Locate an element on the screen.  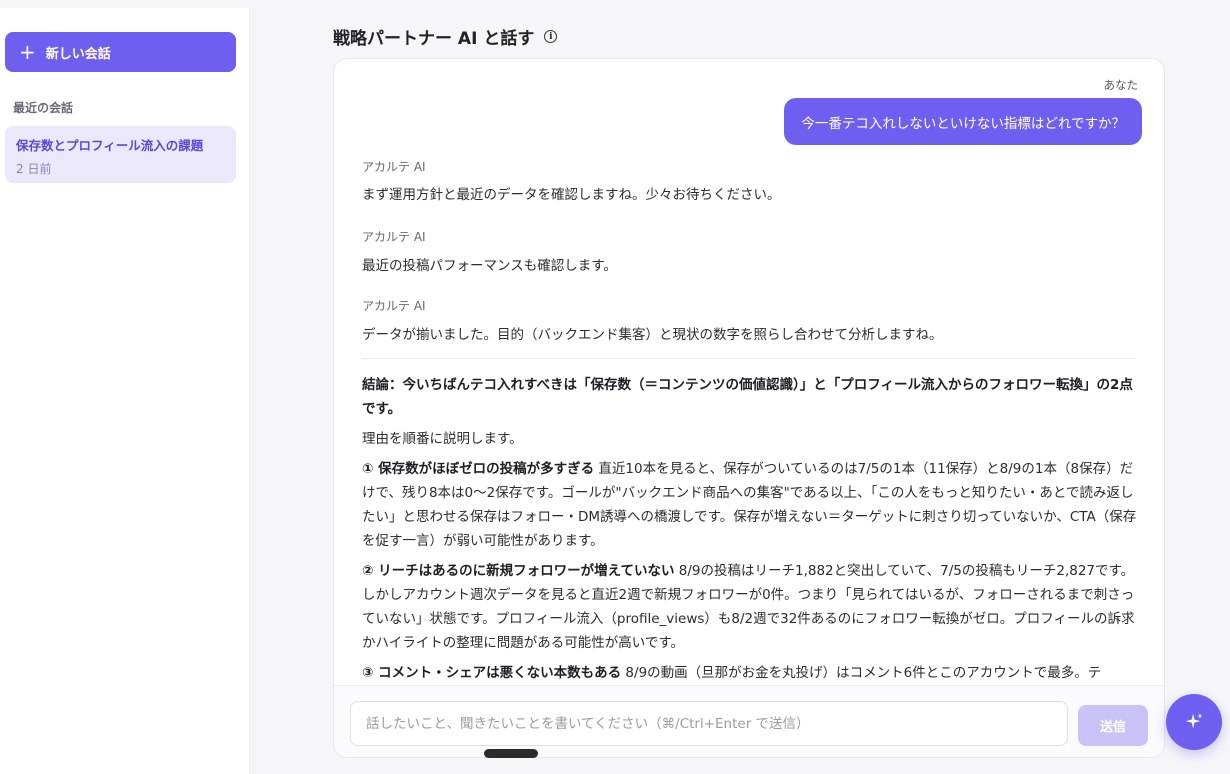
message-divider is located at coordinates (749, 358).